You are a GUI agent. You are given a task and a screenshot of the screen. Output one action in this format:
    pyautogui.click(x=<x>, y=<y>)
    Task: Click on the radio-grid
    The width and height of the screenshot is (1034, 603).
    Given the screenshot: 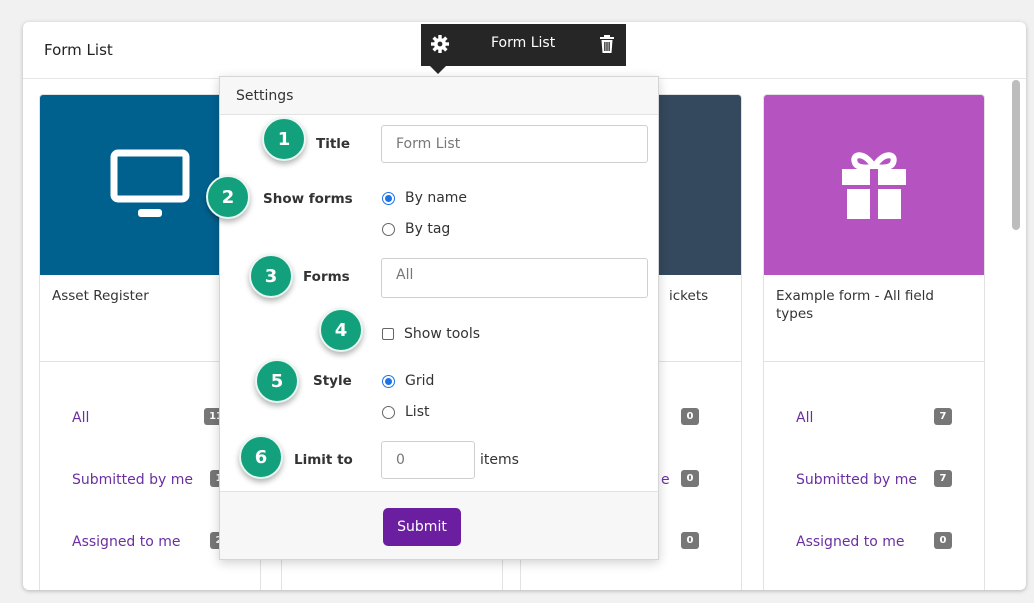 What is the action you would take?
    pyautogui.click(x=388, y=381)
    